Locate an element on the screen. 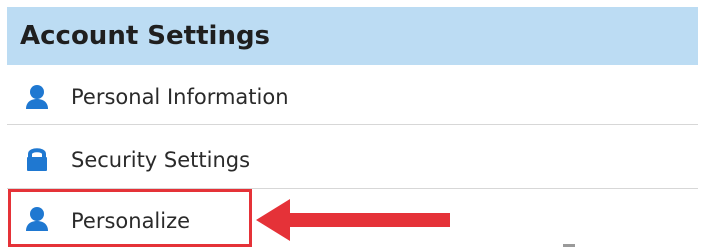 The image size is (706, 251). highlight-box is located at coordinates (130, 218).